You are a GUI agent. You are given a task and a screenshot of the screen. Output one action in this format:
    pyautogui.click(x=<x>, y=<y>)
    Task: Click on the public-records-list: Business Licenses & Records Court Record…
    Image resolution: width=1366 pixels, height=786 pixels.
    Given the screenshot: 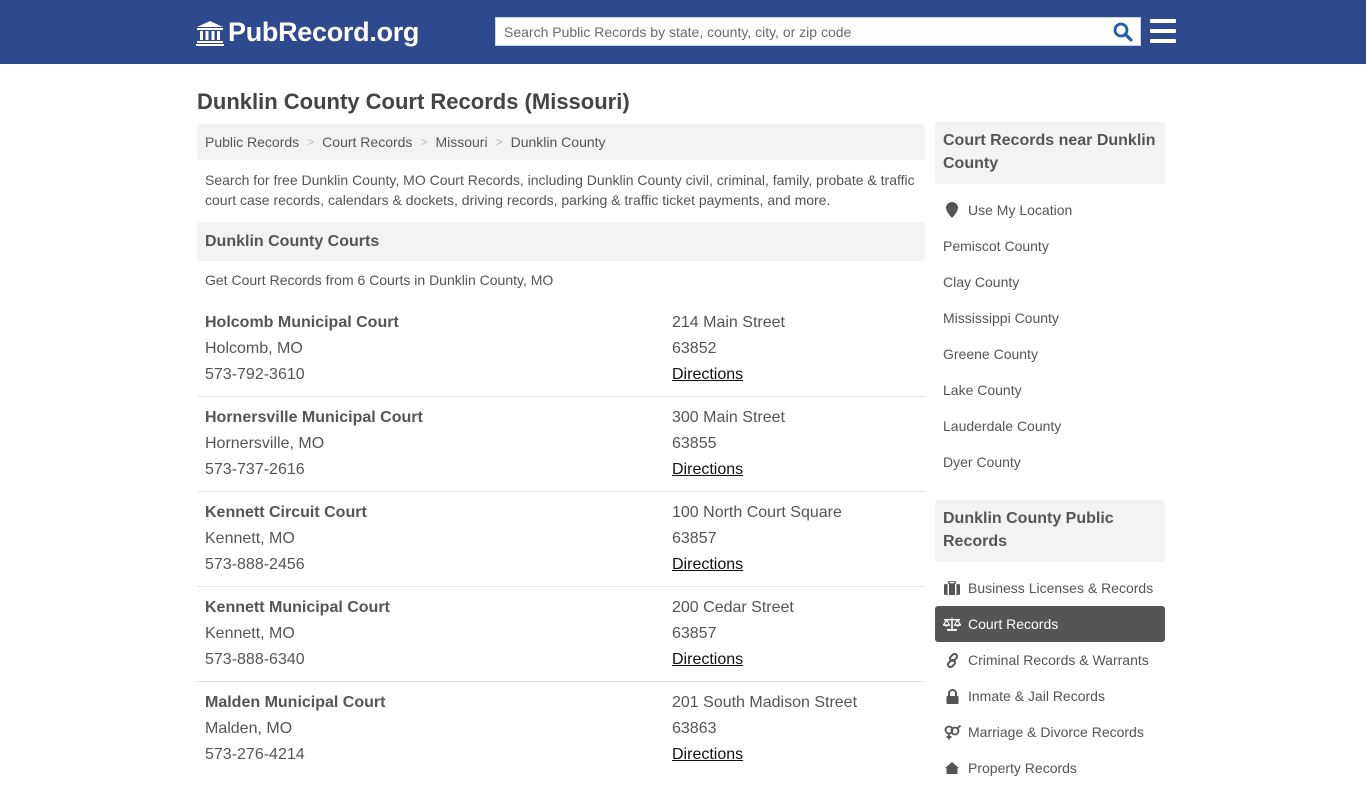 What is the action you would take?
    pyautogui.click(x=1050, y=678)
    